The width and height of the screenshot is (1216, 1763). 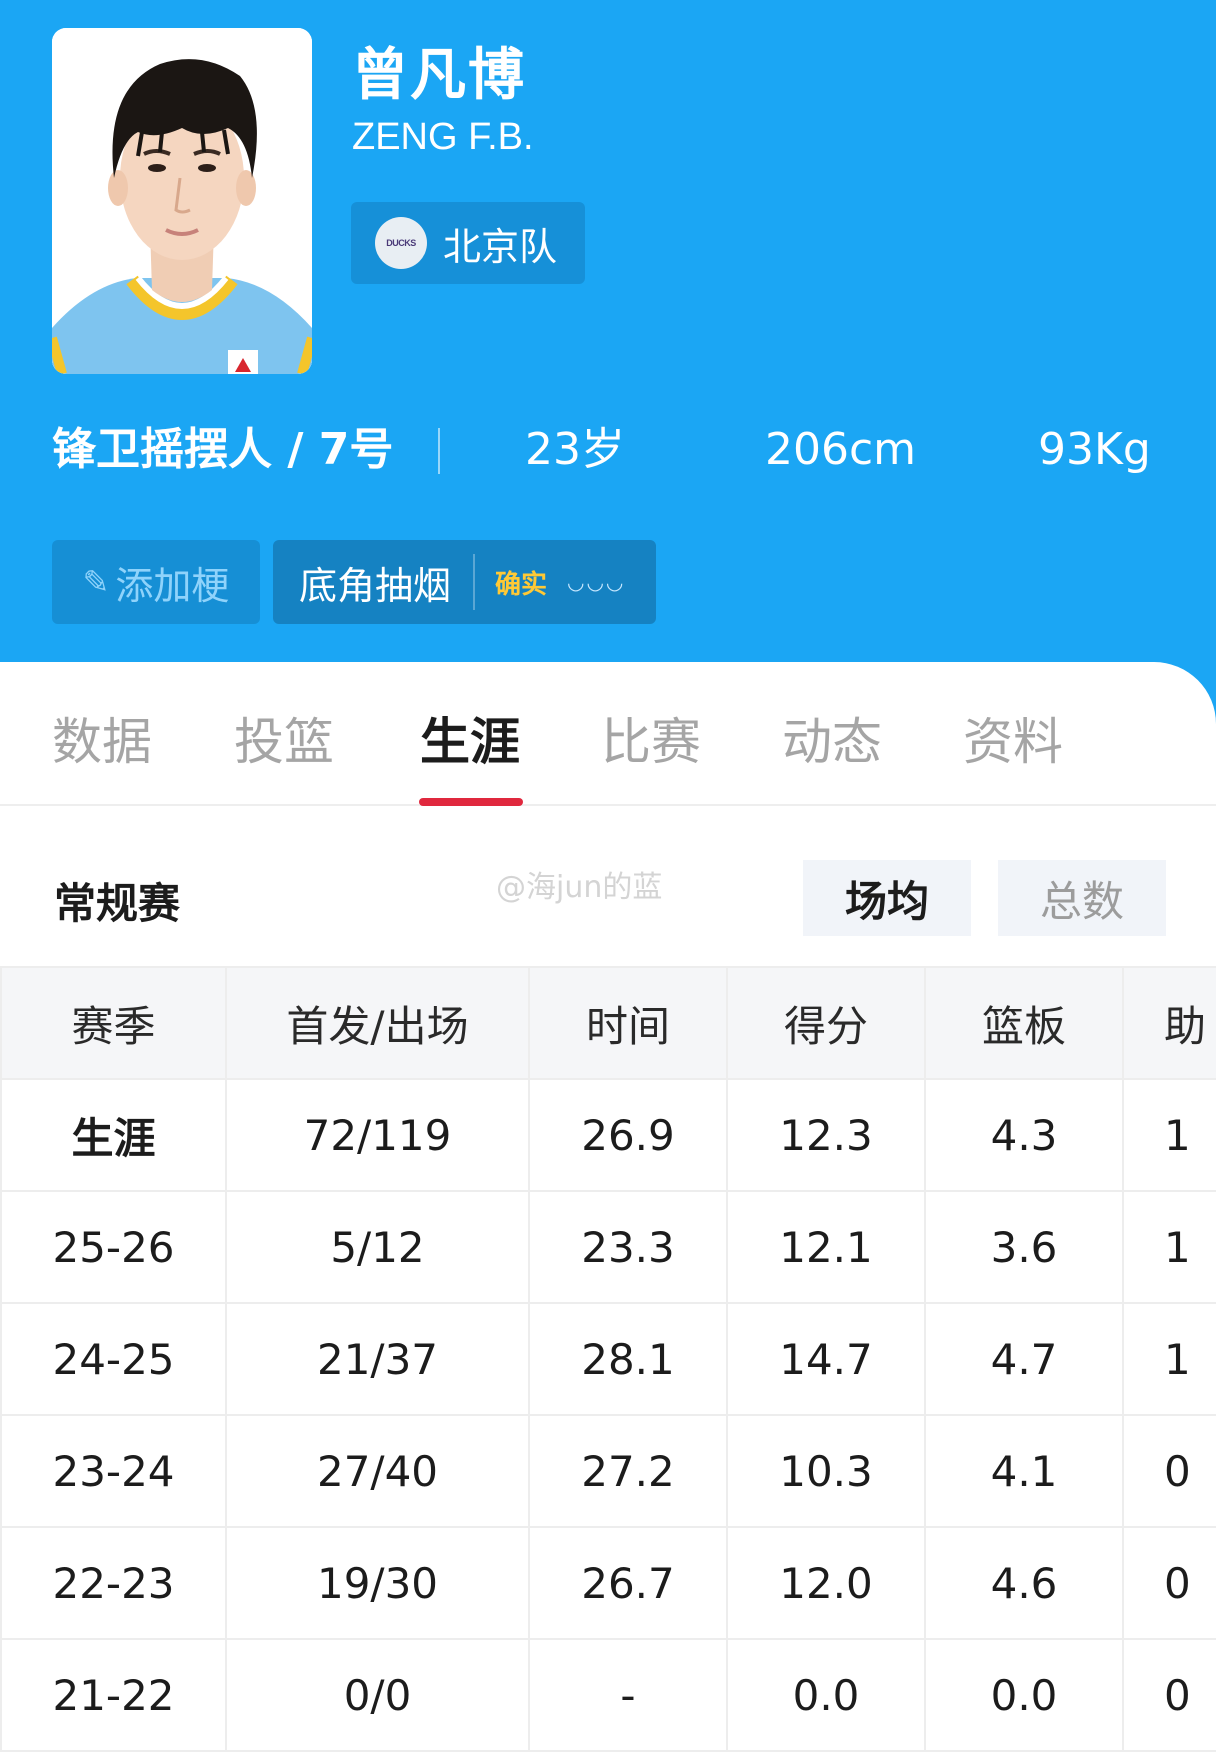 What do you see at coordinates (628, 1583) in the screenshot?
I see `minutes-cell: 26.7` at bounding box center [628, 1583].